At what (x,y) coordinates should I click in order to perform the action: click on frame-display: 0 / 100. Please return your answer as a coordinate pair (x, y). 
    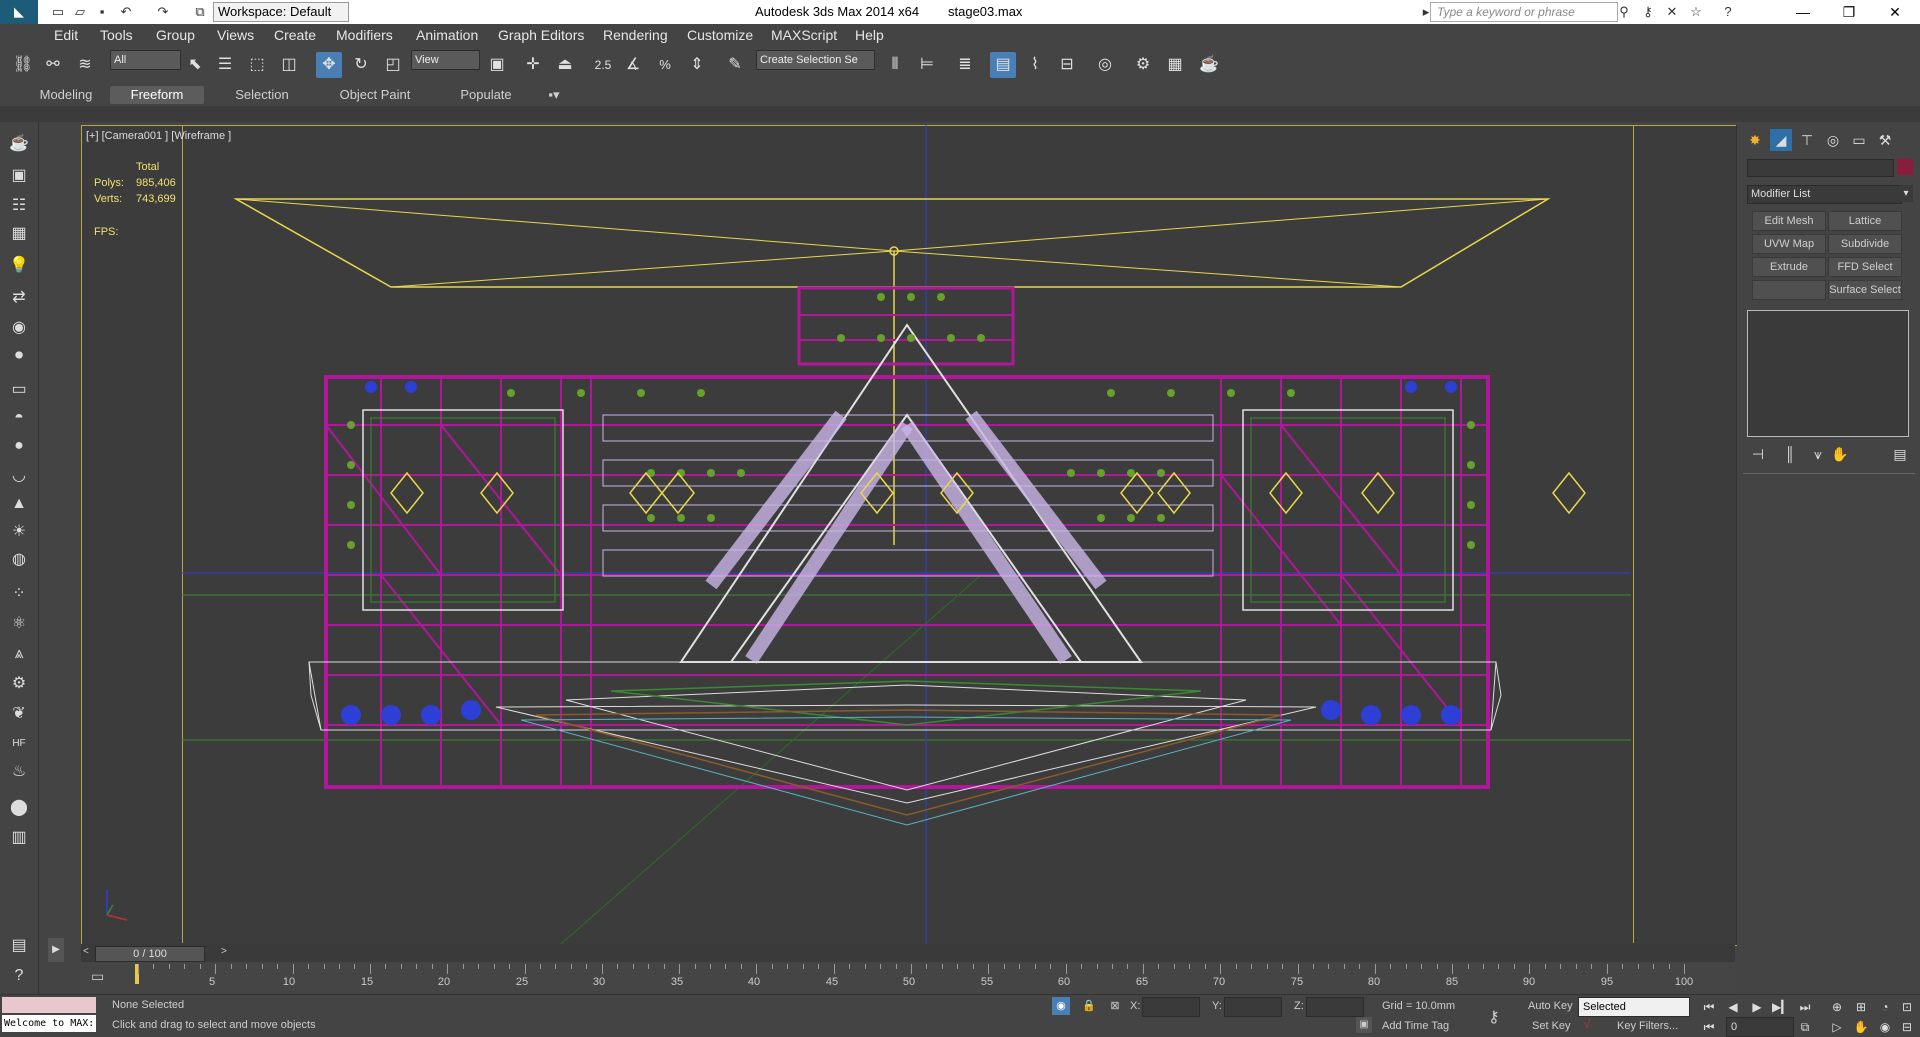
    Looking at the image, I should click on (150, 954).